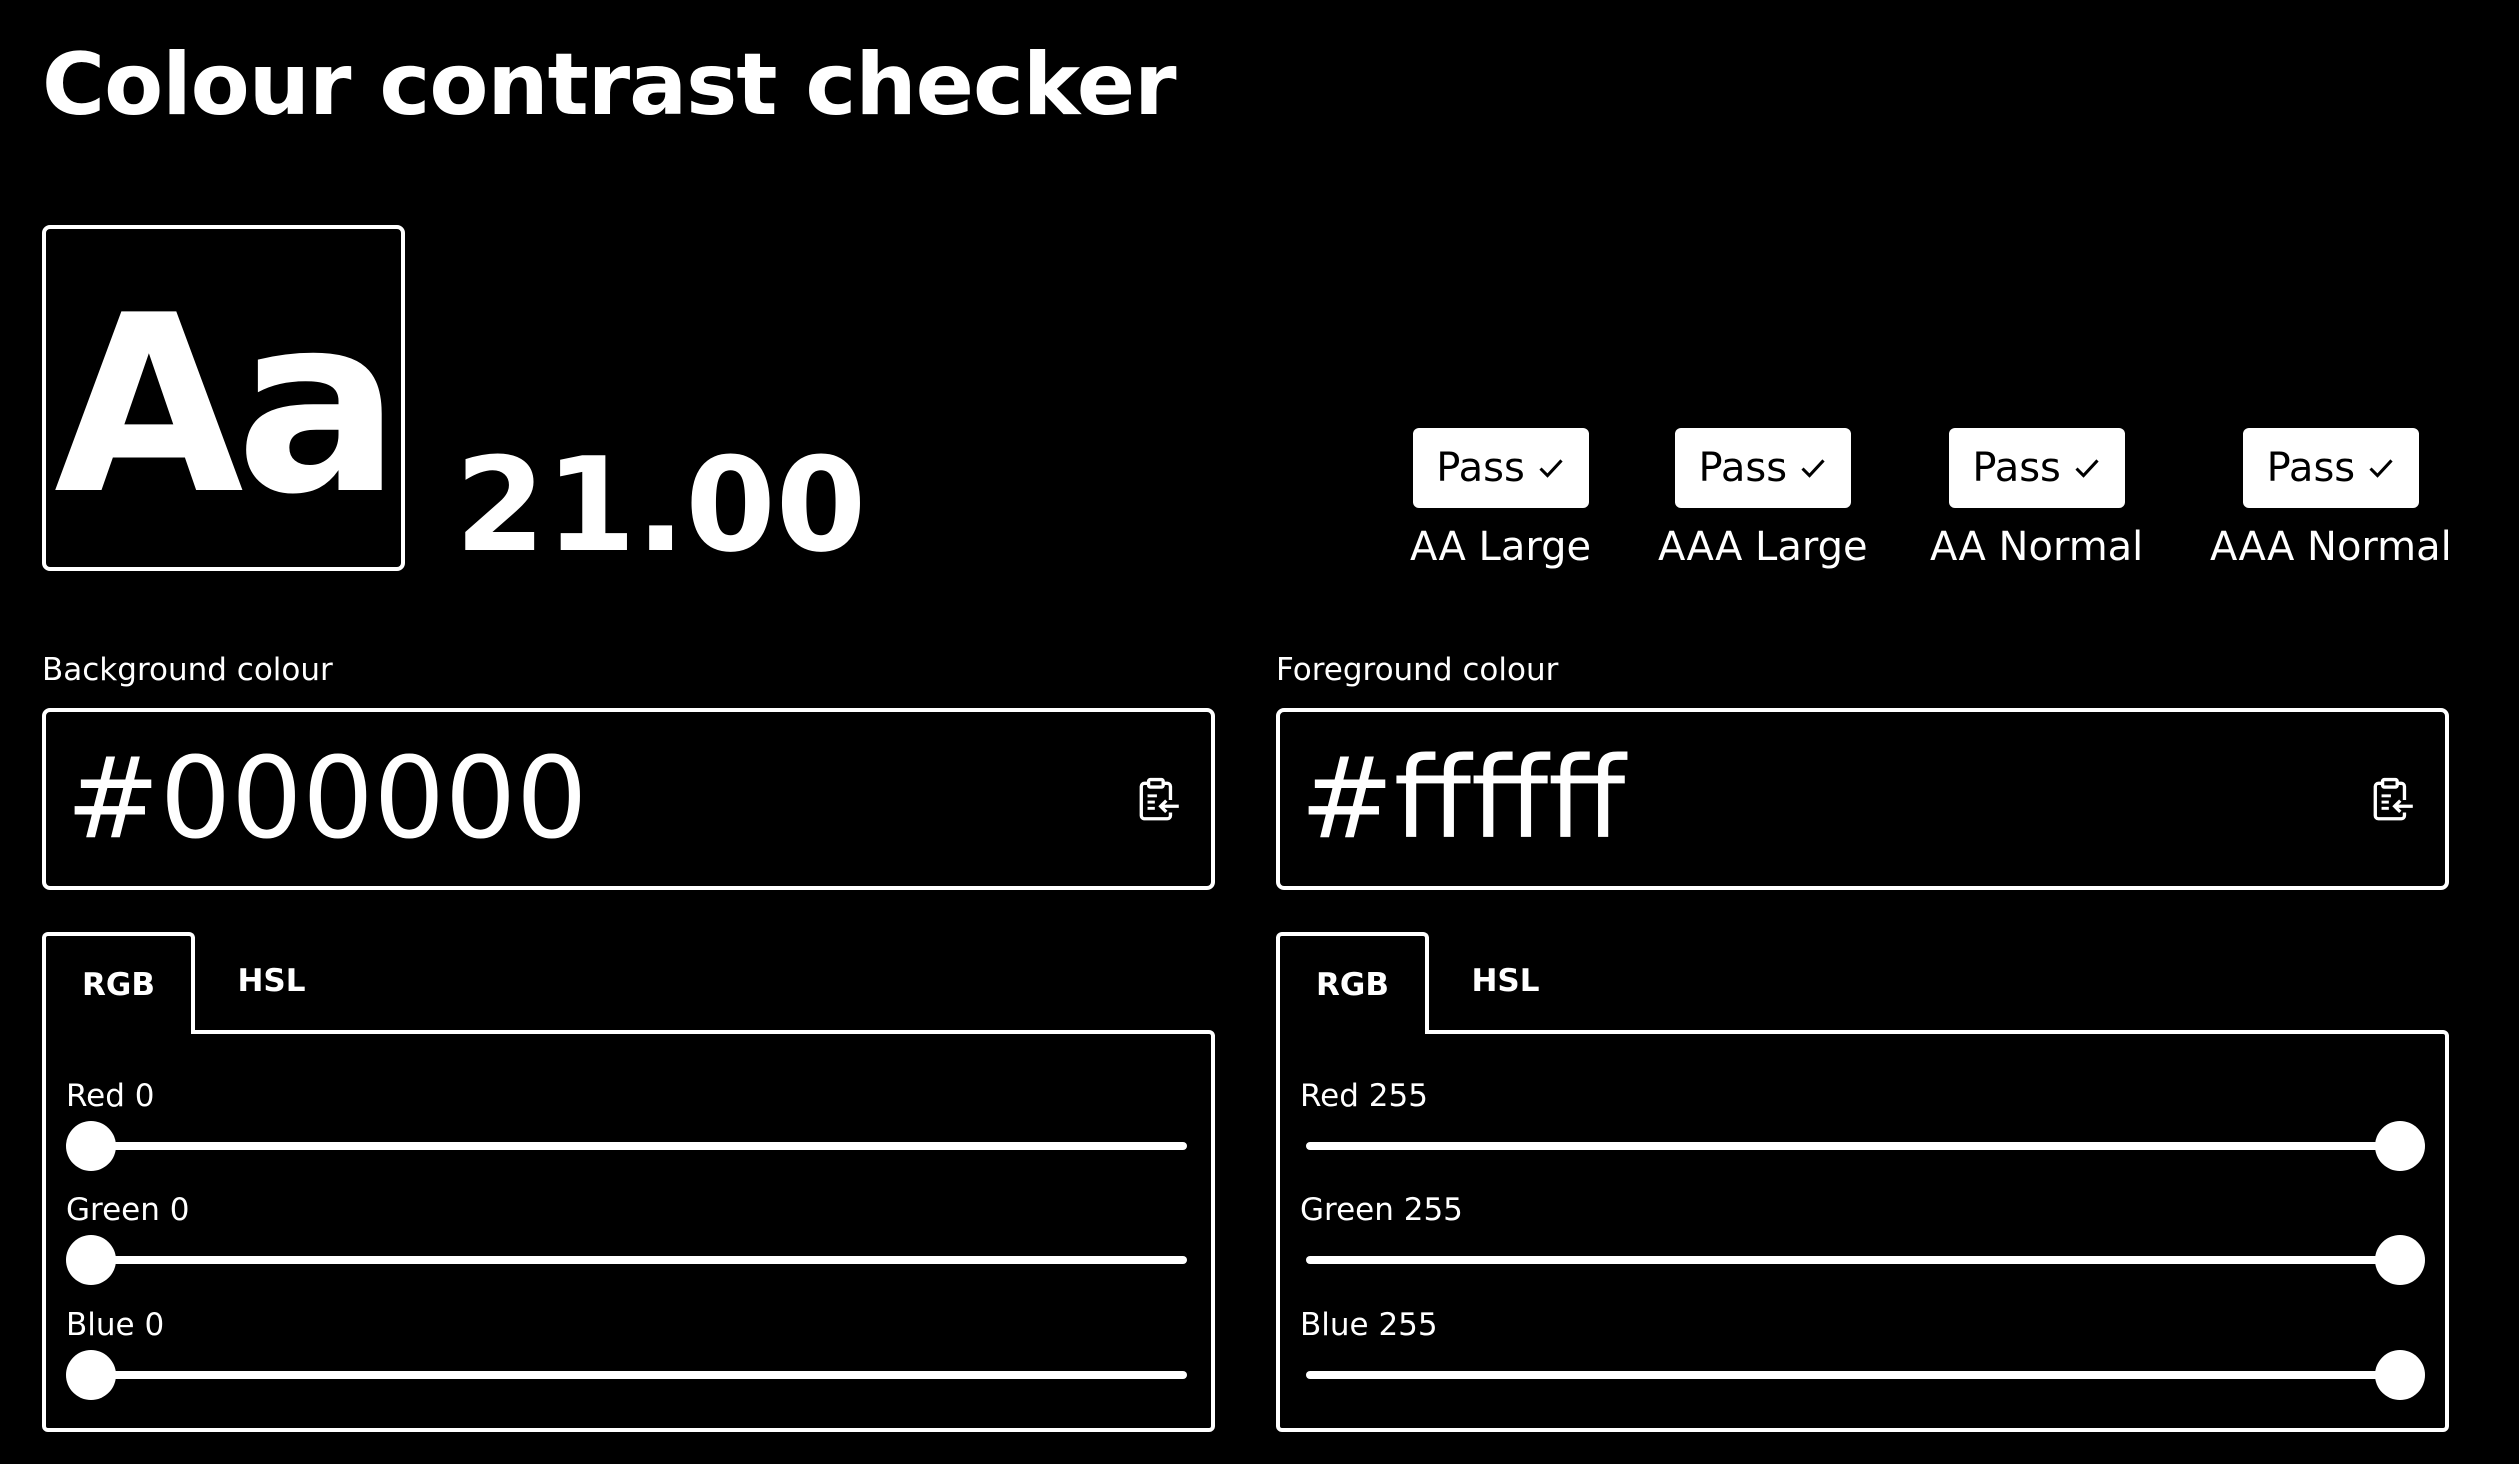 The height and width of the screenshot is (1464, 2519). I want to click on result-label: AAA Normal, so click(2331, 547).